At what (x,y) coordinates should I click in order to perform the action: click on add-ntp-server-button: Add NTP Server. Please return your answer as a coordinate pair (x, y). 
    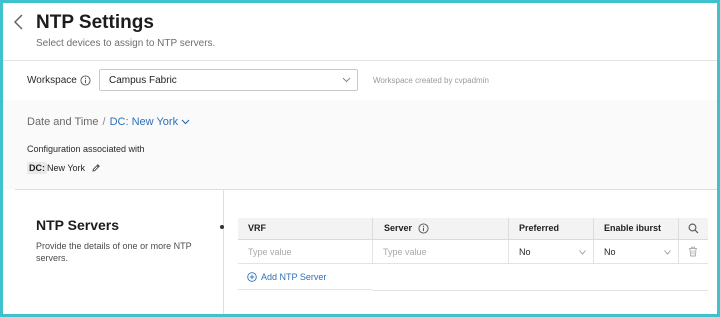
    Looking at the image, I should click on (286, 277).